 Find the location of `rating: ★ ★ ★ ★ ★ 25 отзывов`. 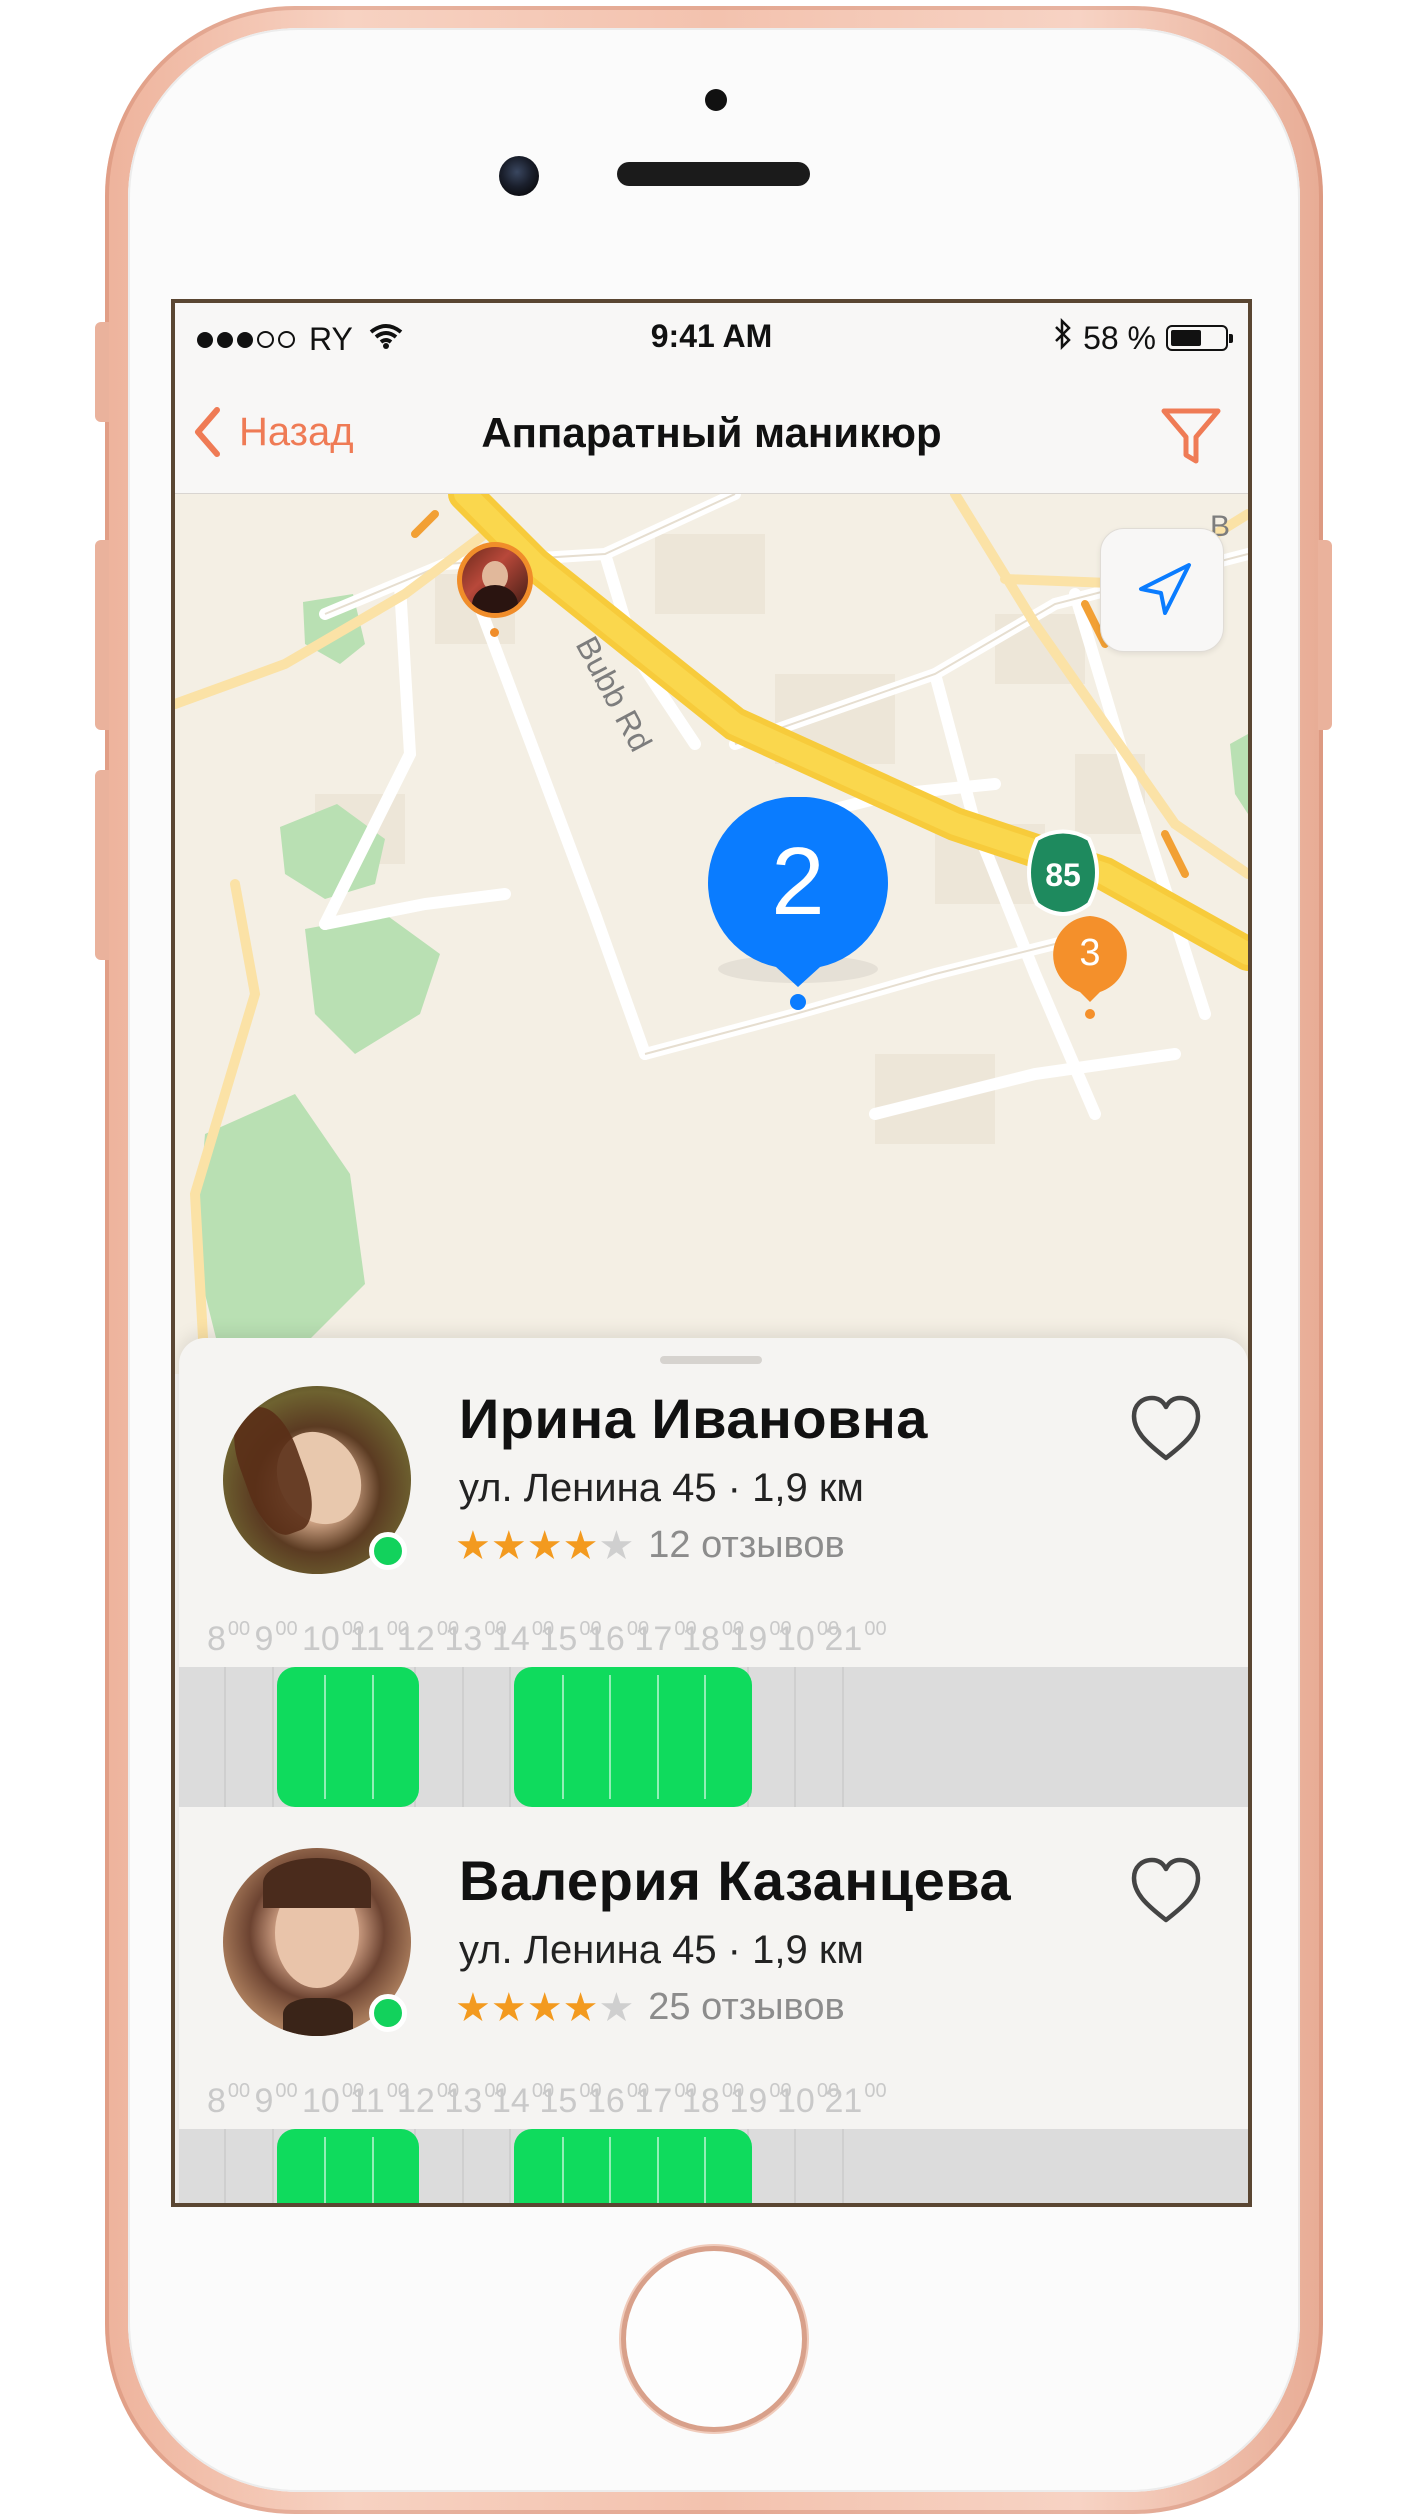

rating: ★ ★ ★ ★ ★ 25 отзывов is located at coordinates (650, 2007).